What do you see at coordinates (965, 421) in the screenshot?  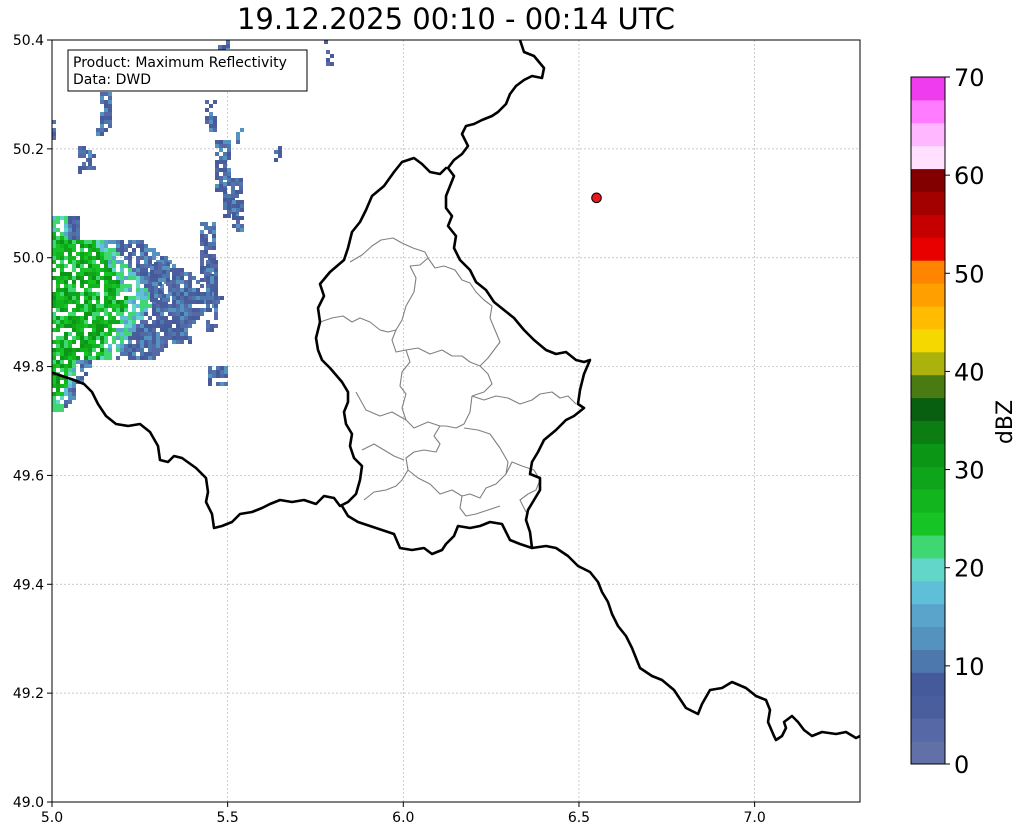 I see `colorbar-ticks: 0 10 20 30 40 50 60 70` at bounding box center [965, 421].